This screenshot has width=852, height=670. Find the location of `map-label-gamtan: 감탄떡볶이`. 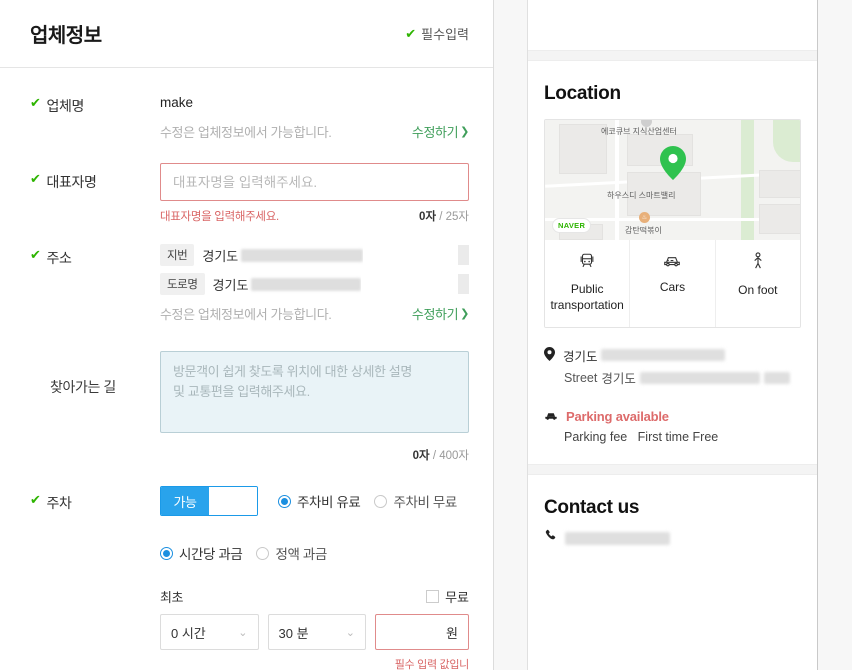

map-label-gamtan: 감탄떡볶이 is located at coordinates (643, 230).